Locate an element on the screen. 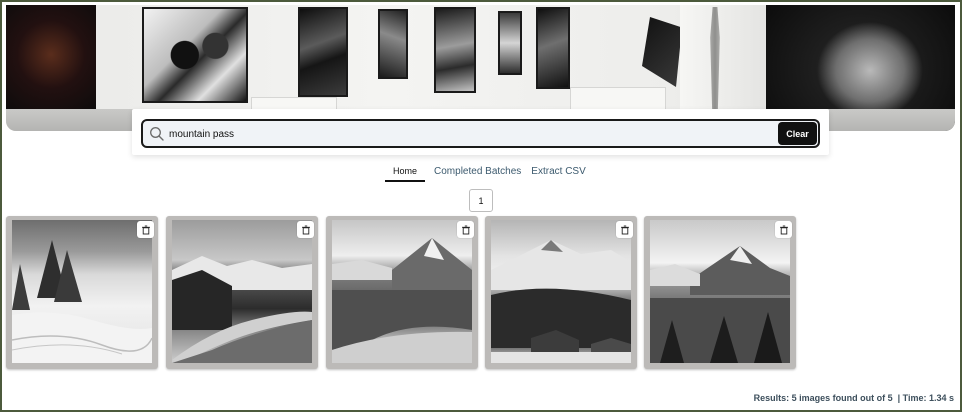  tab-completed-batches: Completed Batches is located at coordinates (477, 173).